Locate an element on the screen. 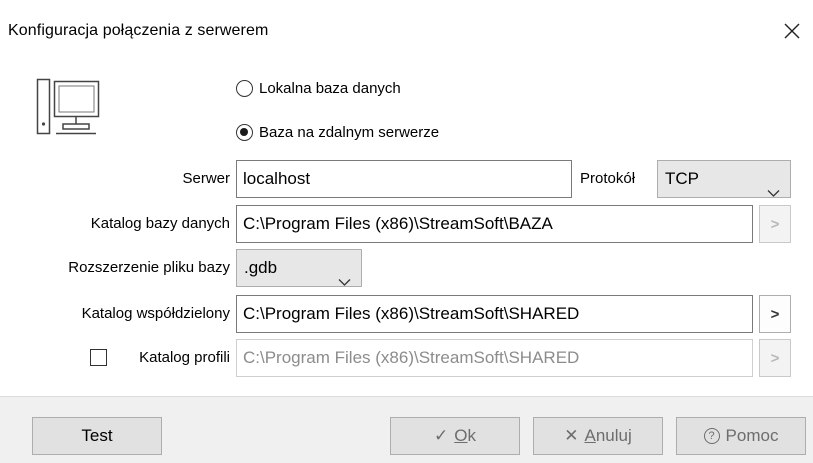 The height and width of the screenshot is (463, 813). close-icon is located at coordinates (792, 31).